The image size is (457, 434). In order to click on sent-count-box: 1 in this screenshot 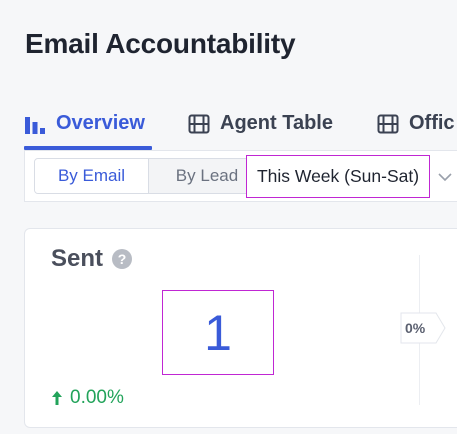, I will do `click(218, 332)`.